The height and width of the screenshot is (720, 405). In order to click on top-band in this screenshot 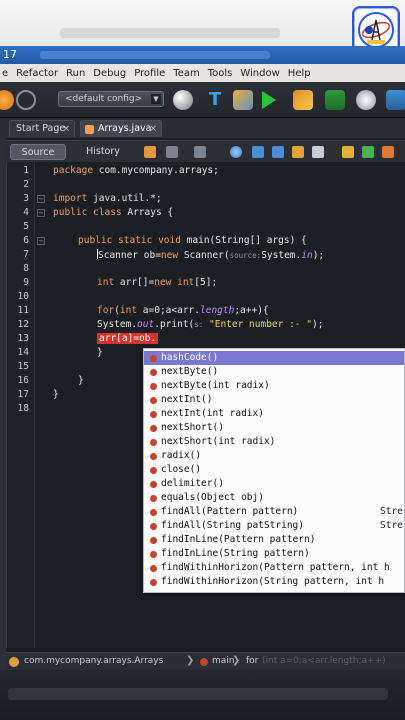, I will do `click(202, 23)`.